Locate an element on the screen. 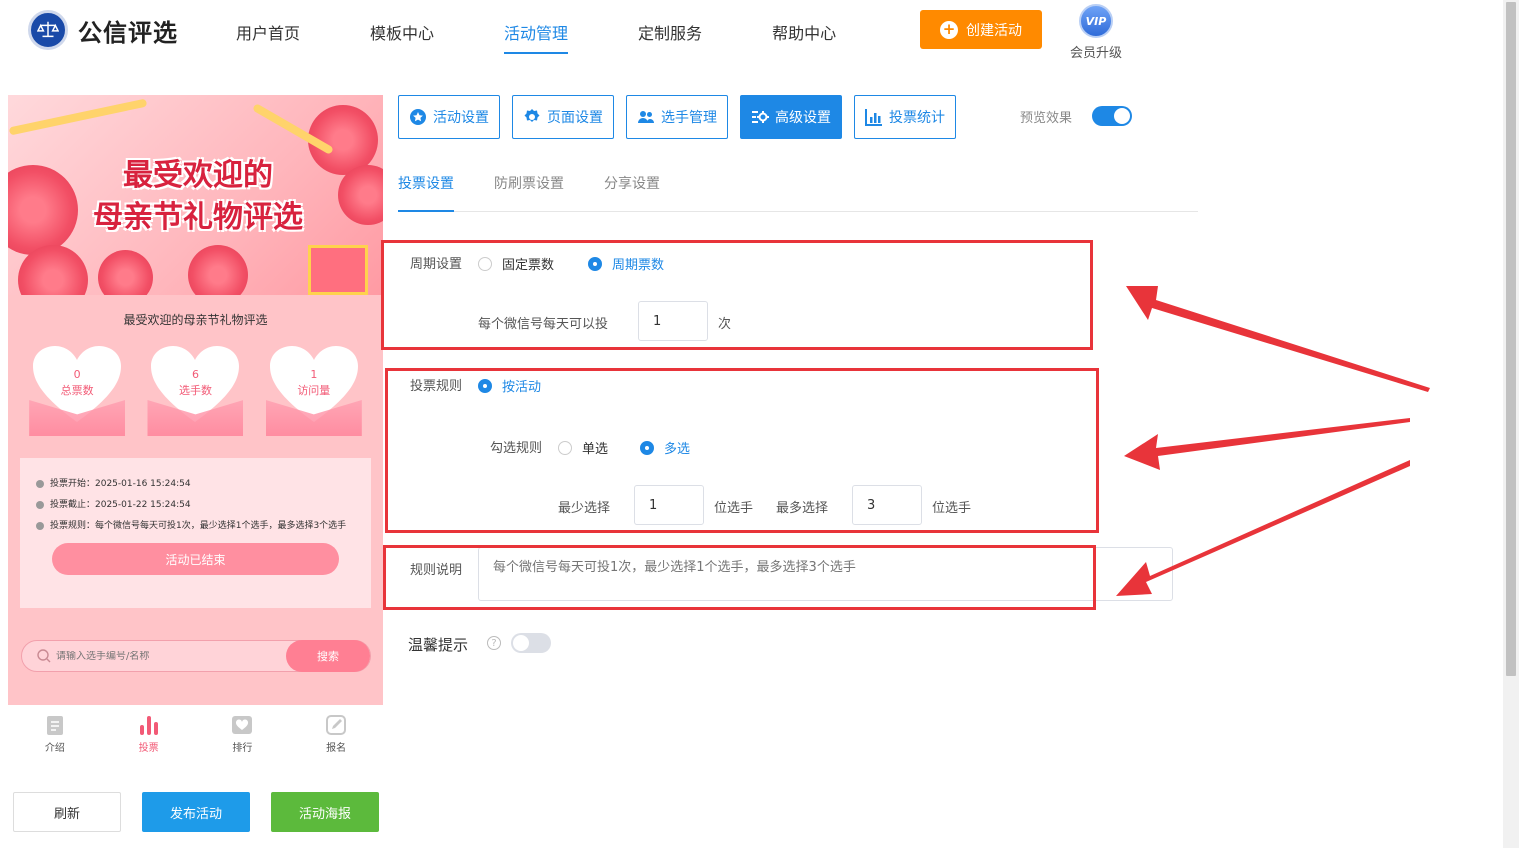 Image resolution: width=1519 pixels, height=848 pixels. tool-label: 选手管理 is located at coordinates (689, 118).